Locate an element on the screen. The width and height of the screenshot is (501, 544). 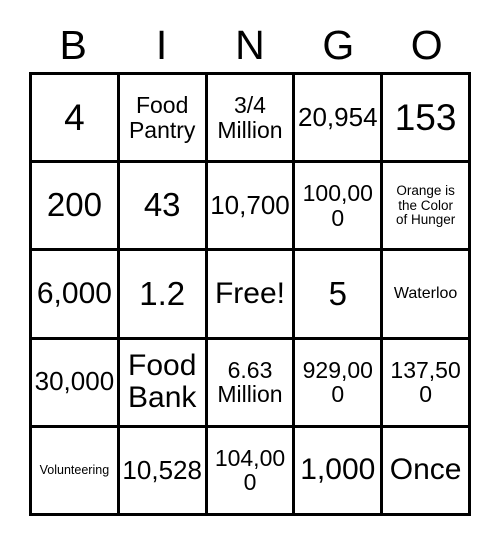
bingo-cell-label: Volunteering is located at coordinates (74, 469).